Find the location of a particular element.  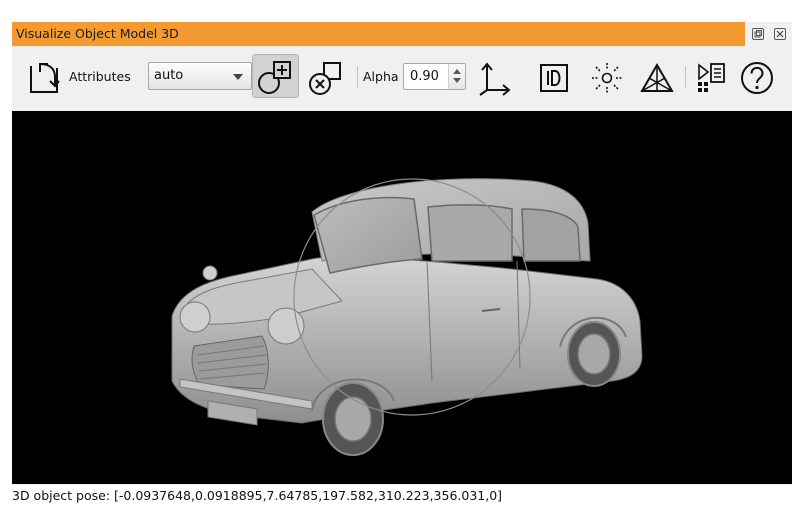

axes-icon is located at coordinates (495, 79).